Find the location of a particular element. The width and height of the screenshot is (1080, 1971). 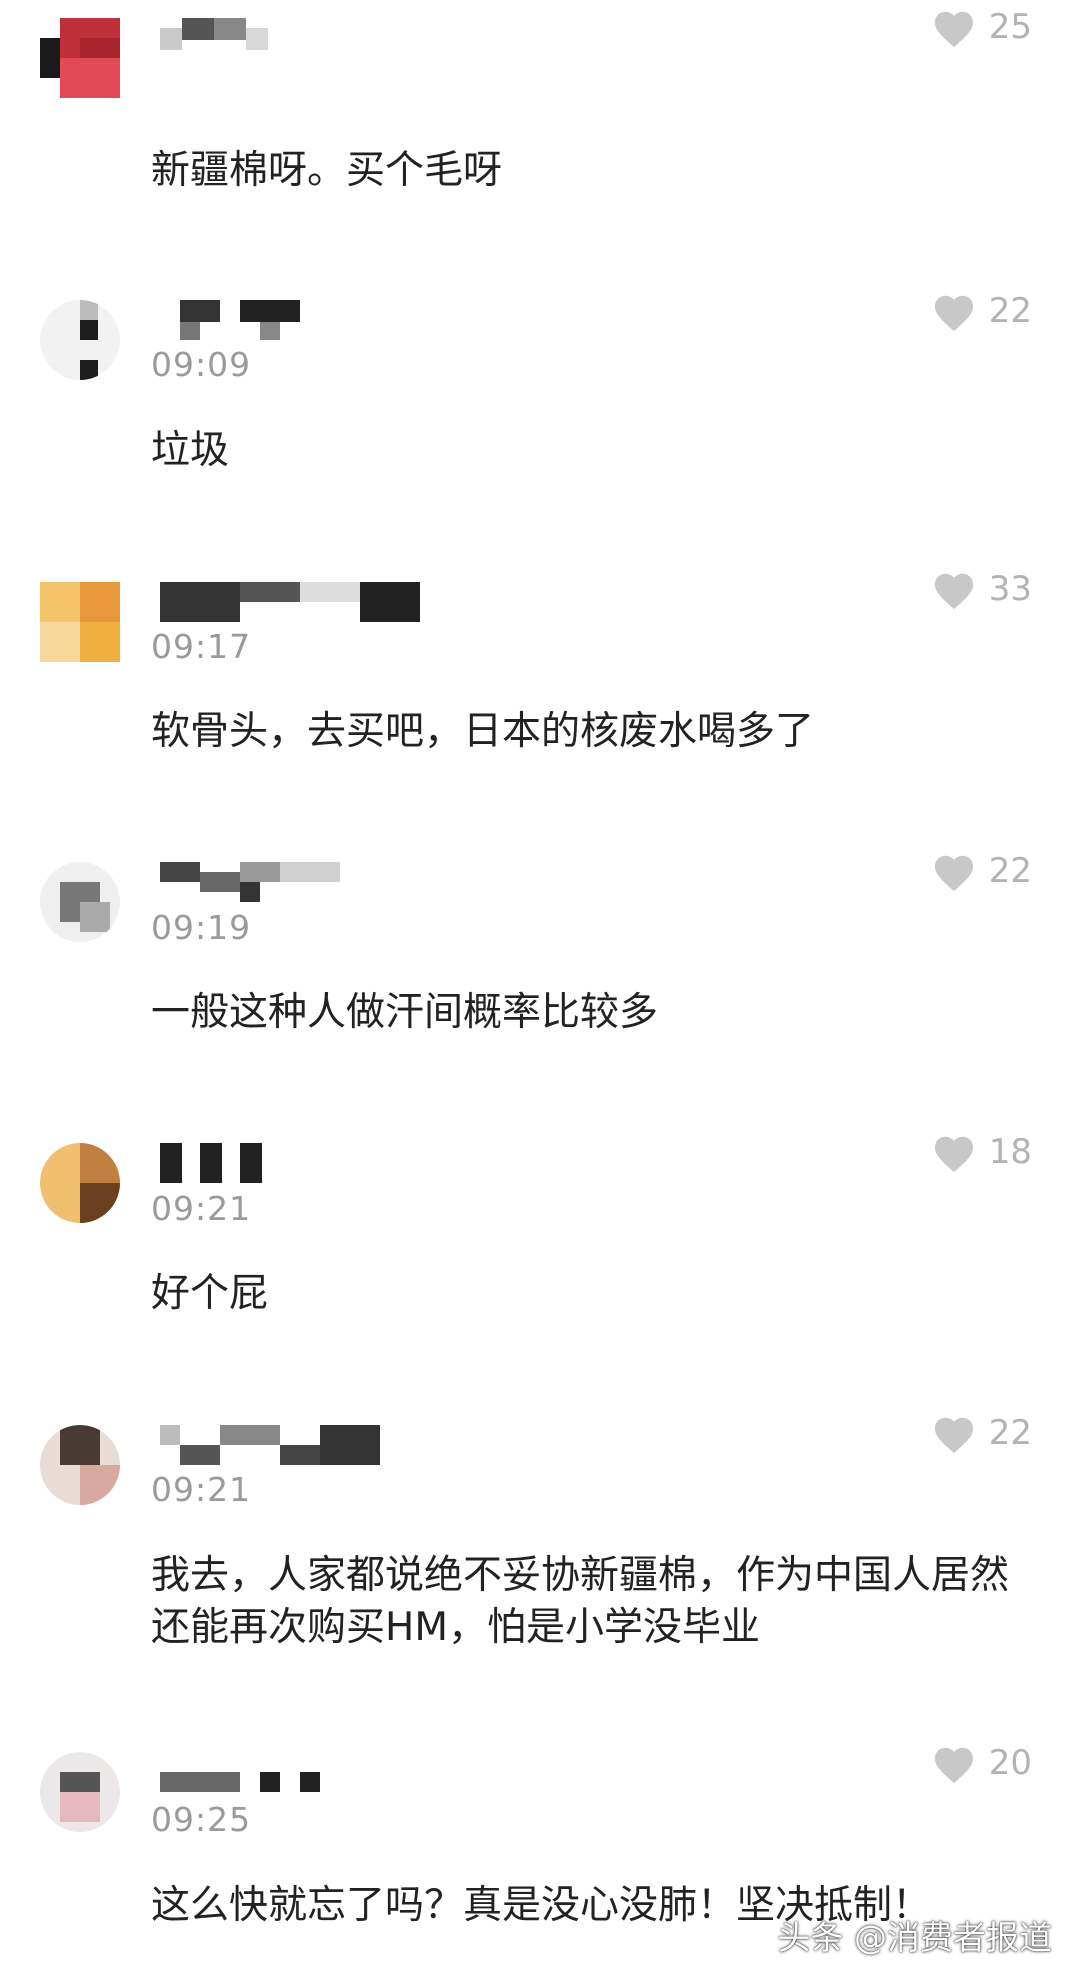

comment-text: 垃圾 is located at coordinates (190, 450).